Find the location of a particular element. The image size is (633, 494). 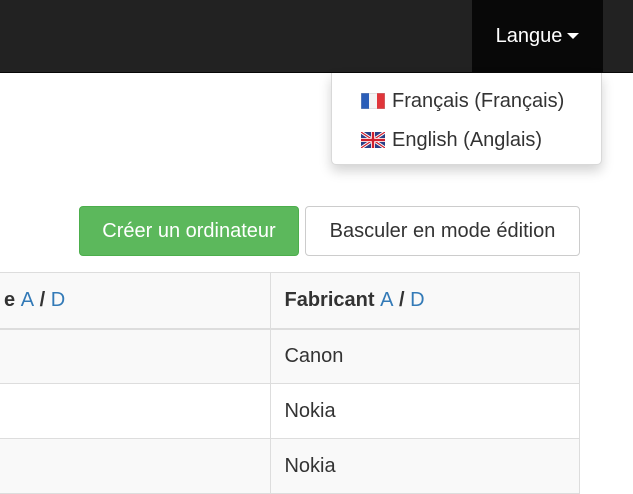

language-dropdown-toggle: Langue is located at coordinates (537, 36).